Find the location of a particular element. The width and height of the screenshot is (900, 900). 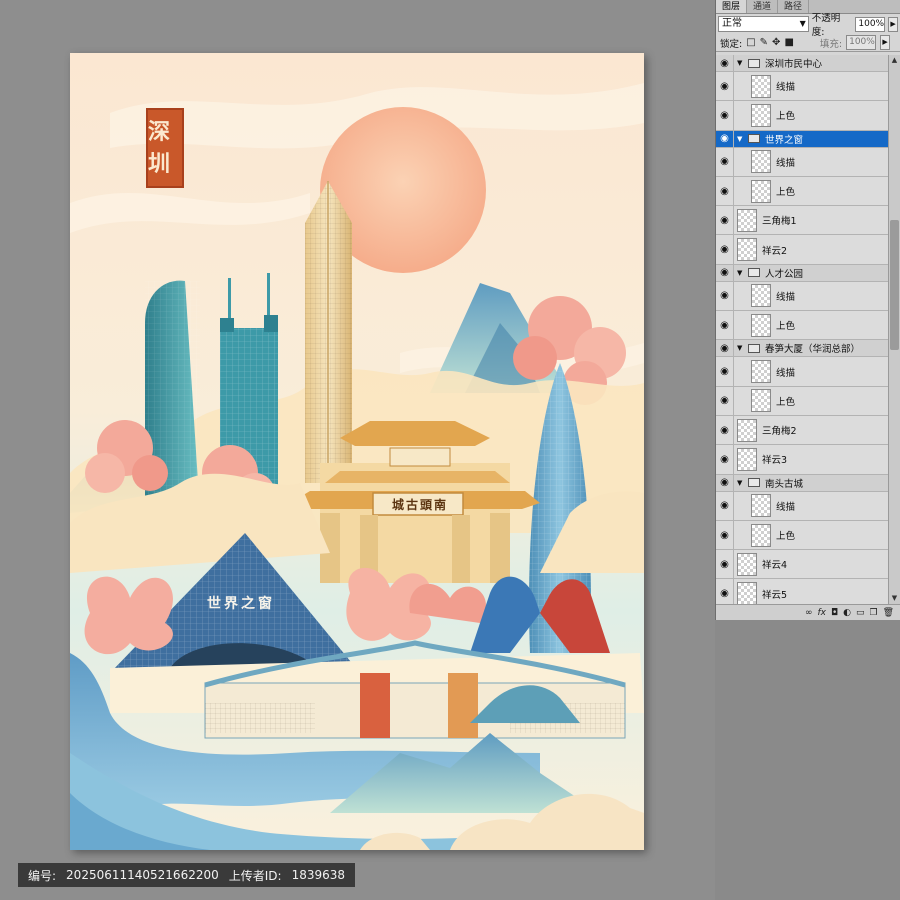

opacity-slider-arrow-icon: ▶ is located at coordinates (893, 24).